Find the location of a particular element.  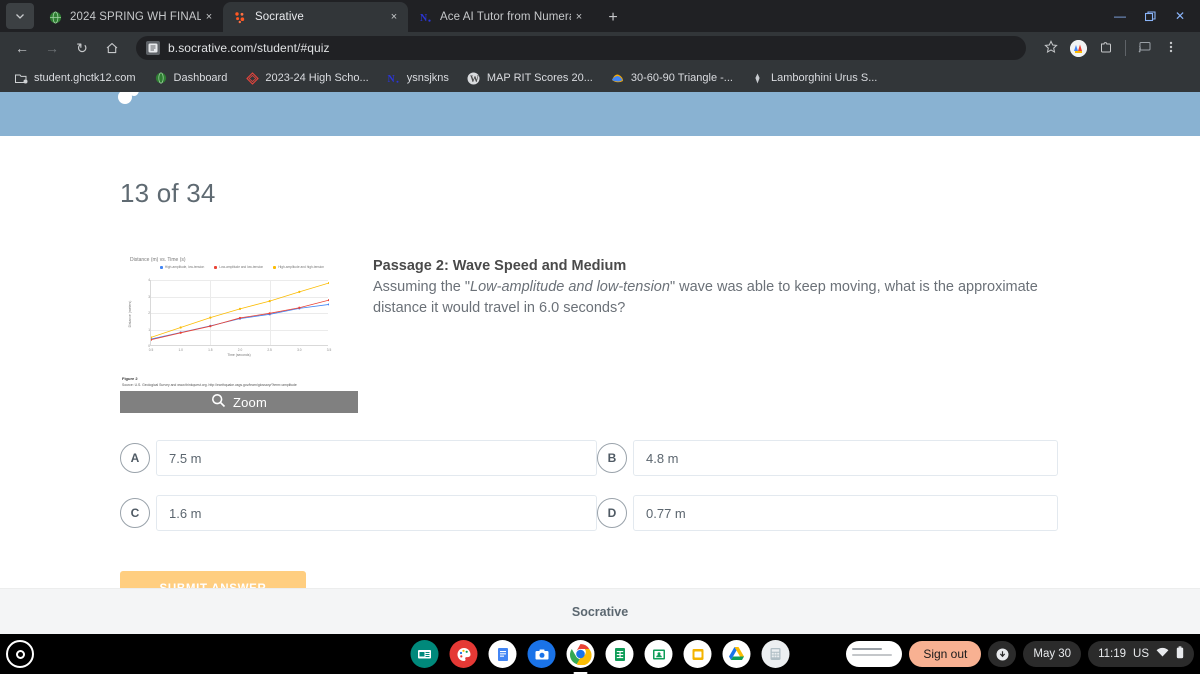

docs-app-icon is located at coordinates (502, 654).